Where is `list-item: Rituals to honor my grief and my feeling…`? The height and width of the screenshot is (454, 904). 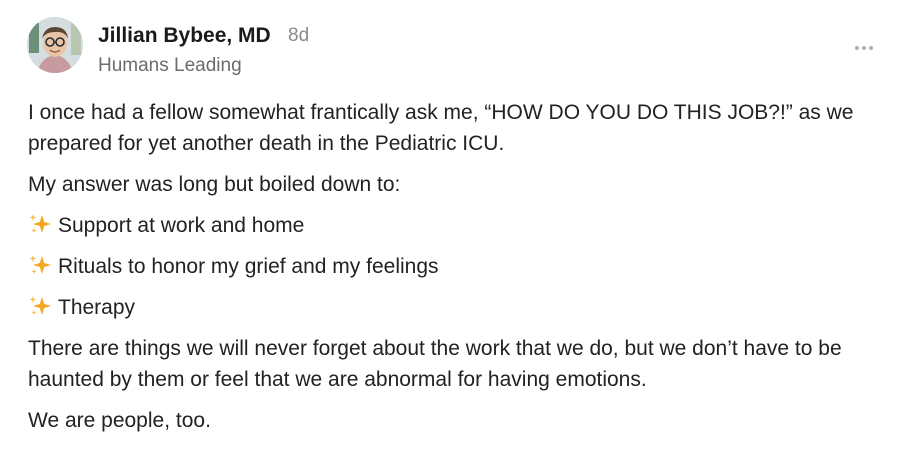
list-item: Rituals to honor my grief and my feeling… is located at coordinates (458, 266).